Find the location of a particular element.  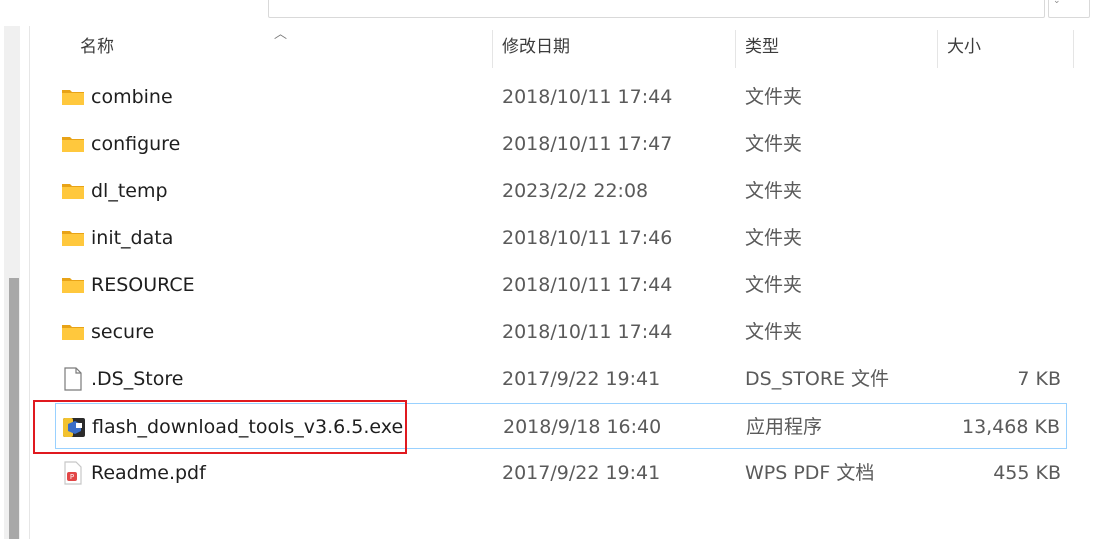

file-size: 13,468 KB is located at coordinates (1010, 427).